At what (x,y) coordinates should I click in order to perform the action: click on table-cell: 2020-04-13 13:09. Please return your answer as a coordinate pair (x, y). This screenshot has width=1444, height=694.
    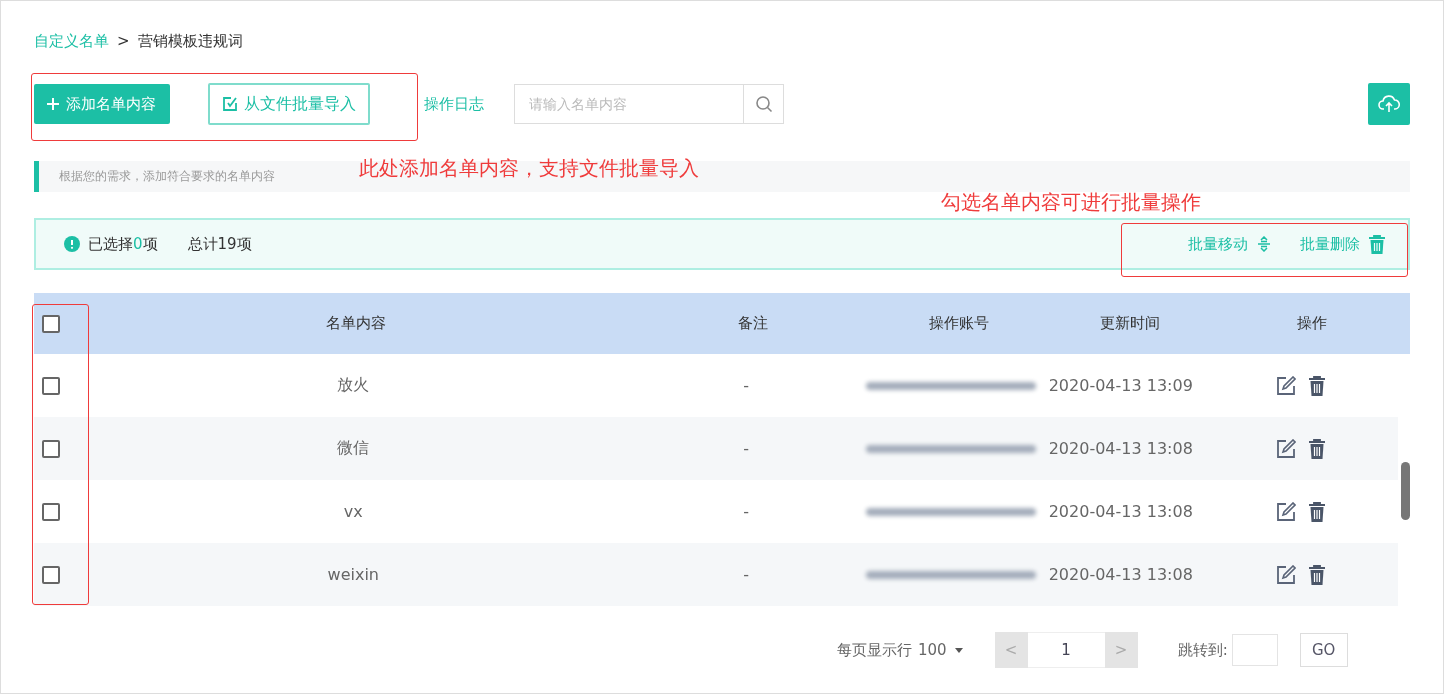
    Looking at the image, I should click on (1120, 385).